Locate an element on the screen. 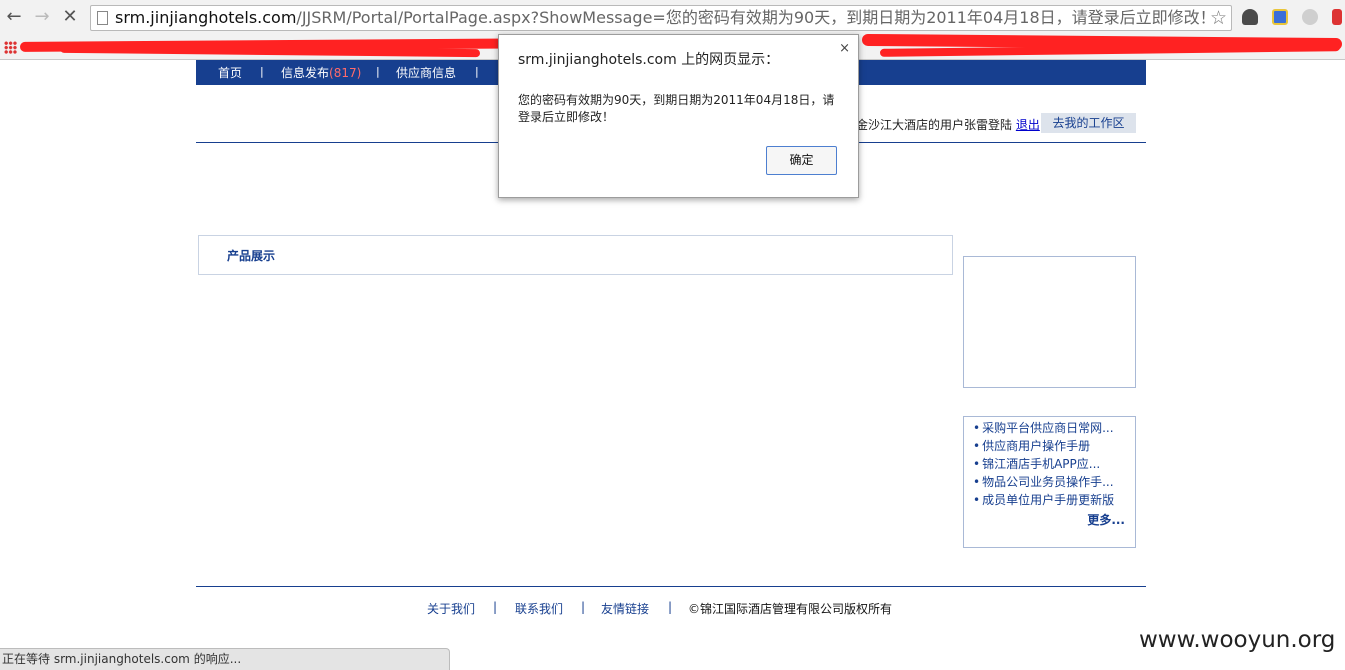  footer-link-friends: 友情链接 is located at coordinates (625, 608).